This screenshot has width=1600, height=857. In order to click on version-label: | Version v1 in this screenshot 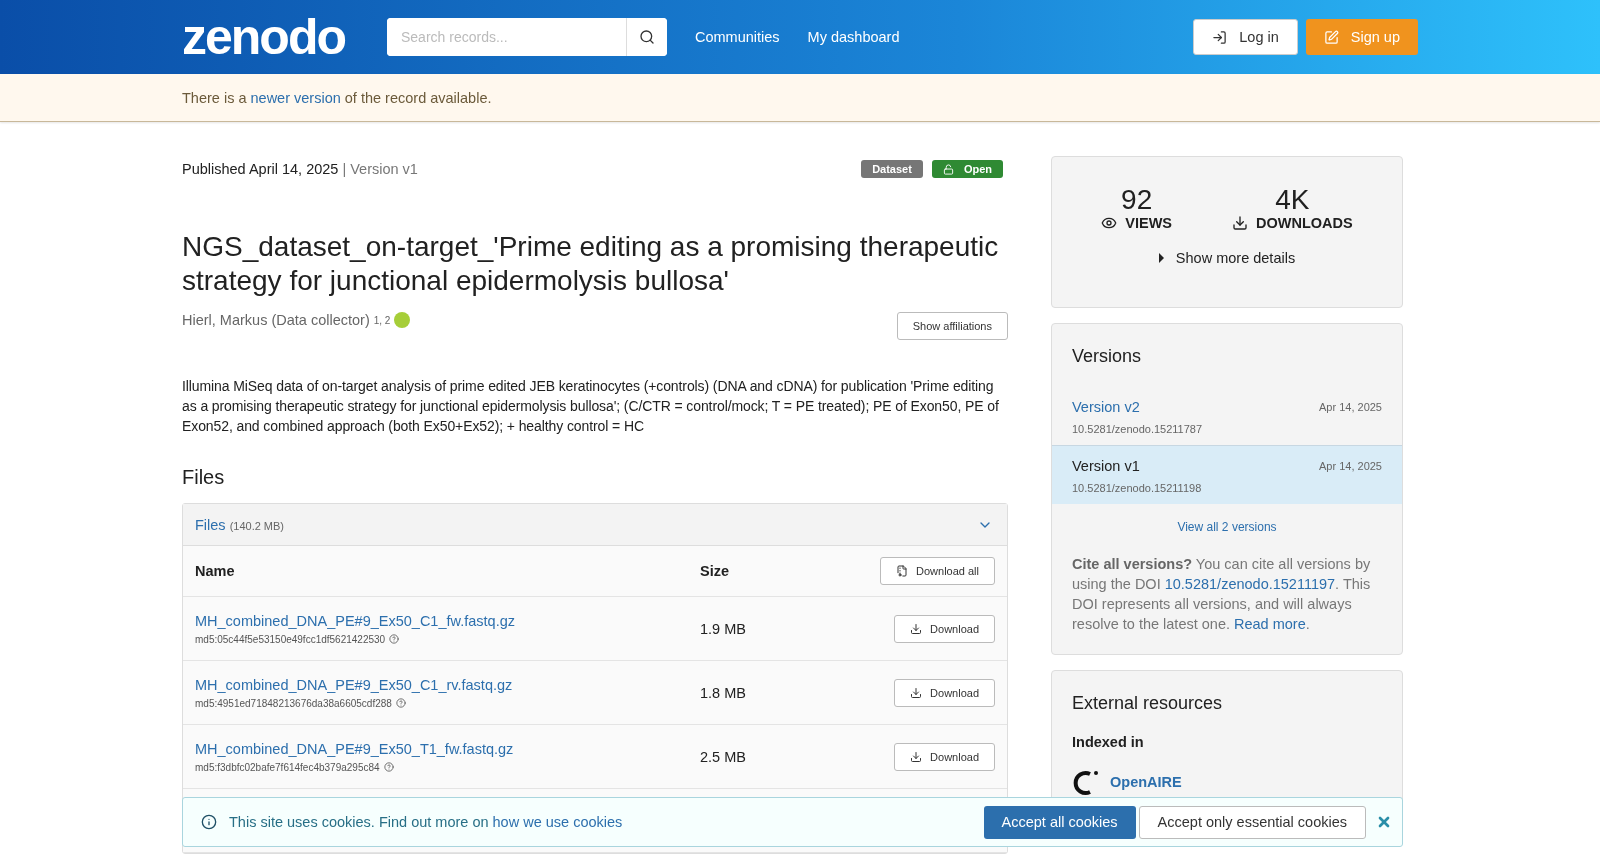, I will do `click(380, 169)`.